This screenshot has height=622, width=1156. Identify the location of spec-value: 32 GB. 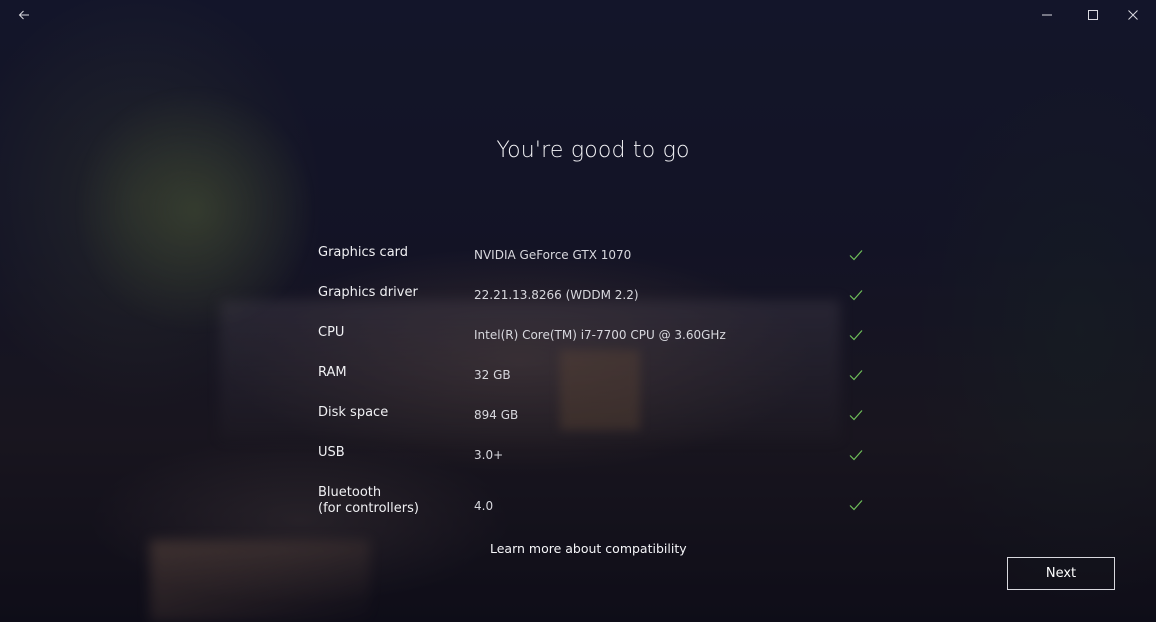
(492, 375).